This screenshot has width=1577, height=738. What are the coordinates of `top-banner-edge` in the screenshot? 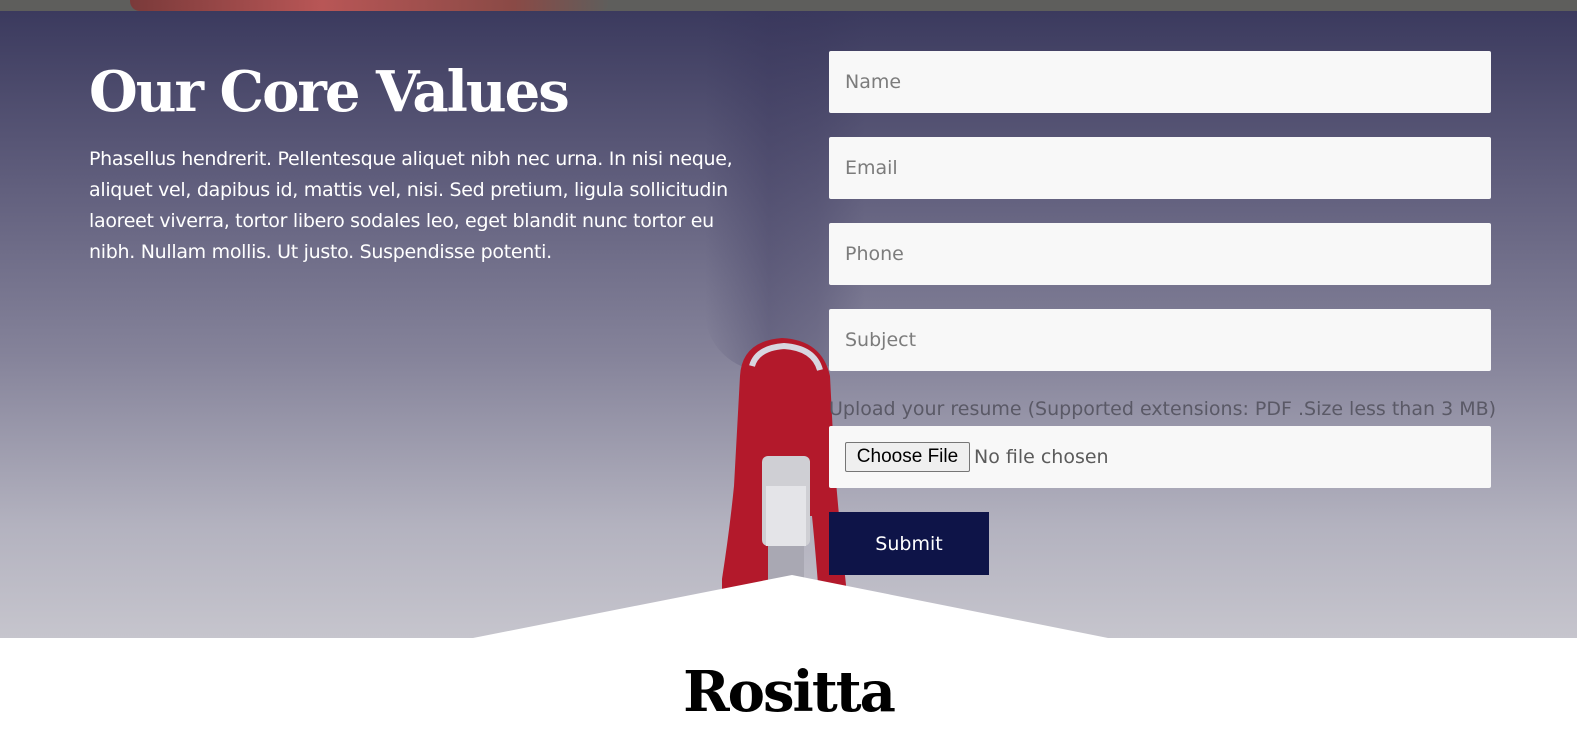 It's located at (788, 5).